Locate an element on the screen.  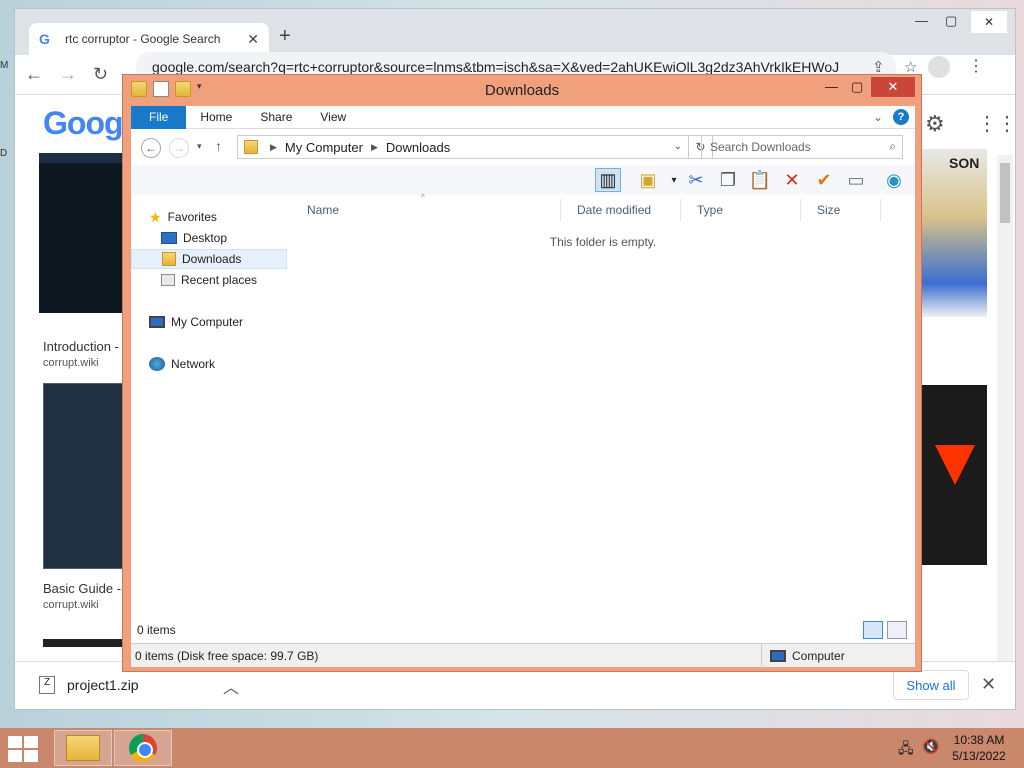
explorer-back-icon: ← is located at coordinates (151, 148).